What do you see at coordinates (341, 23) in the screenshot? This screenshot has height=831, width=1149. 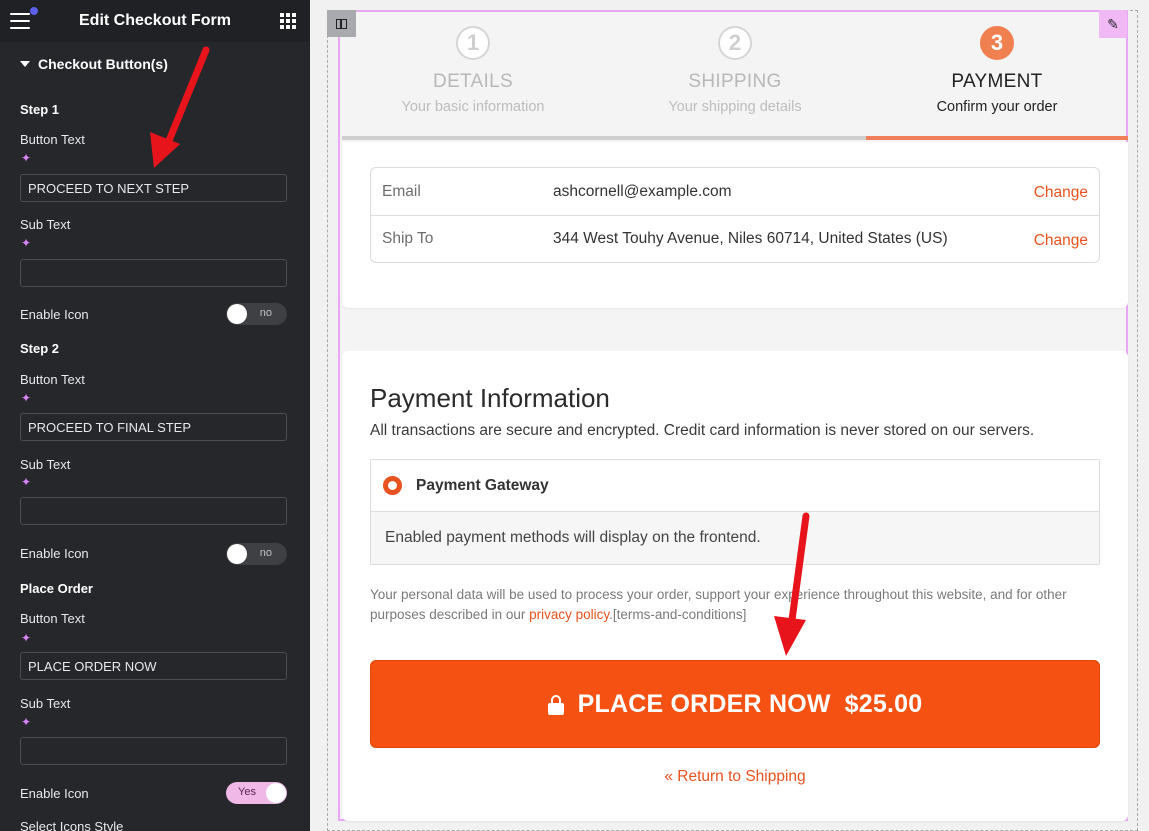 I see `column-layout-icon` at bounding box center [341, 23].